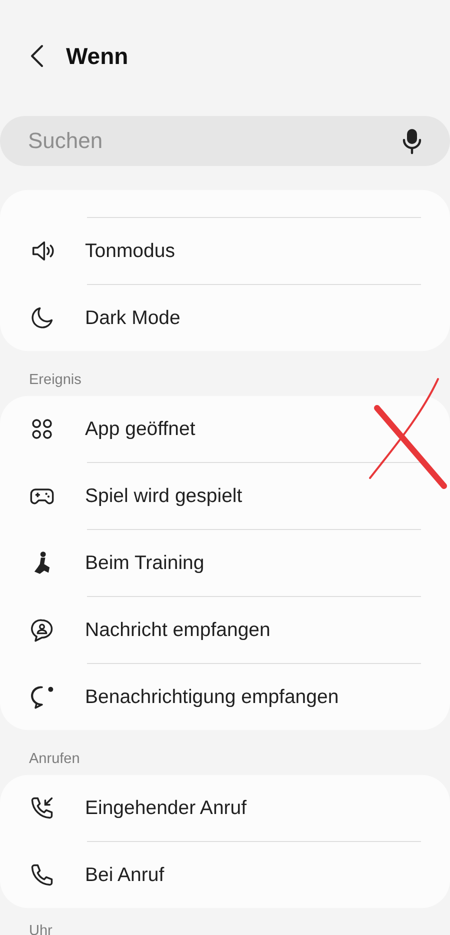  What do you see at coordinates (225, 808) in the screenshot?
I see `settings-row: Eingehender Anruf` at bounding box center [225, 808].